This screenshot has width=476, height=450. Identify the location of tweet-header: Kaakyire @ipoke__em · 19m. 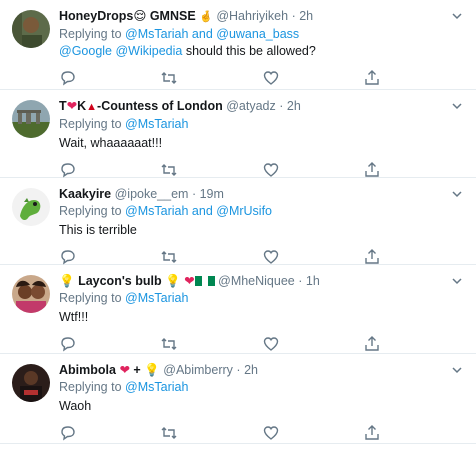
(261, 194).